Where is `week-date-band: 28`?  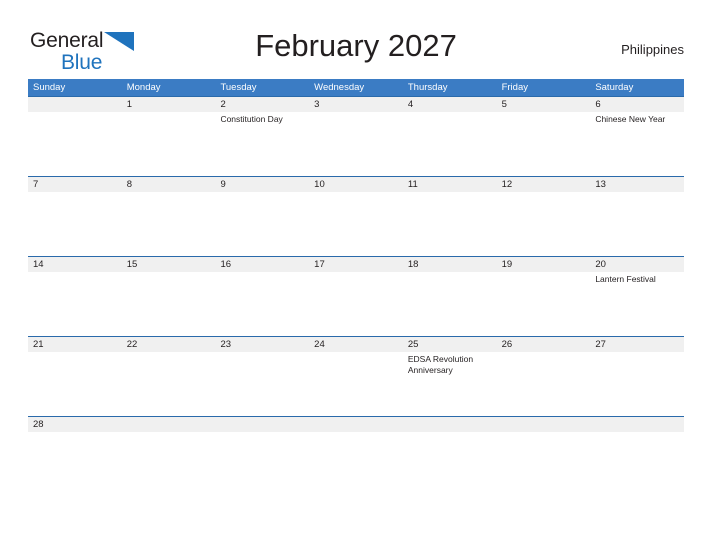
week-date-band: 28 is located at coordinates (356, 424).